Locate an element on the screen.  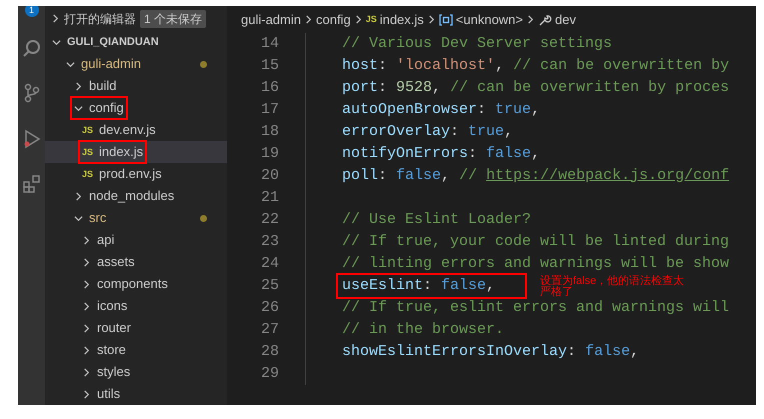
code-line: poll: false, // https://webpack.js.org/conf is located at coordinates (535, 176).